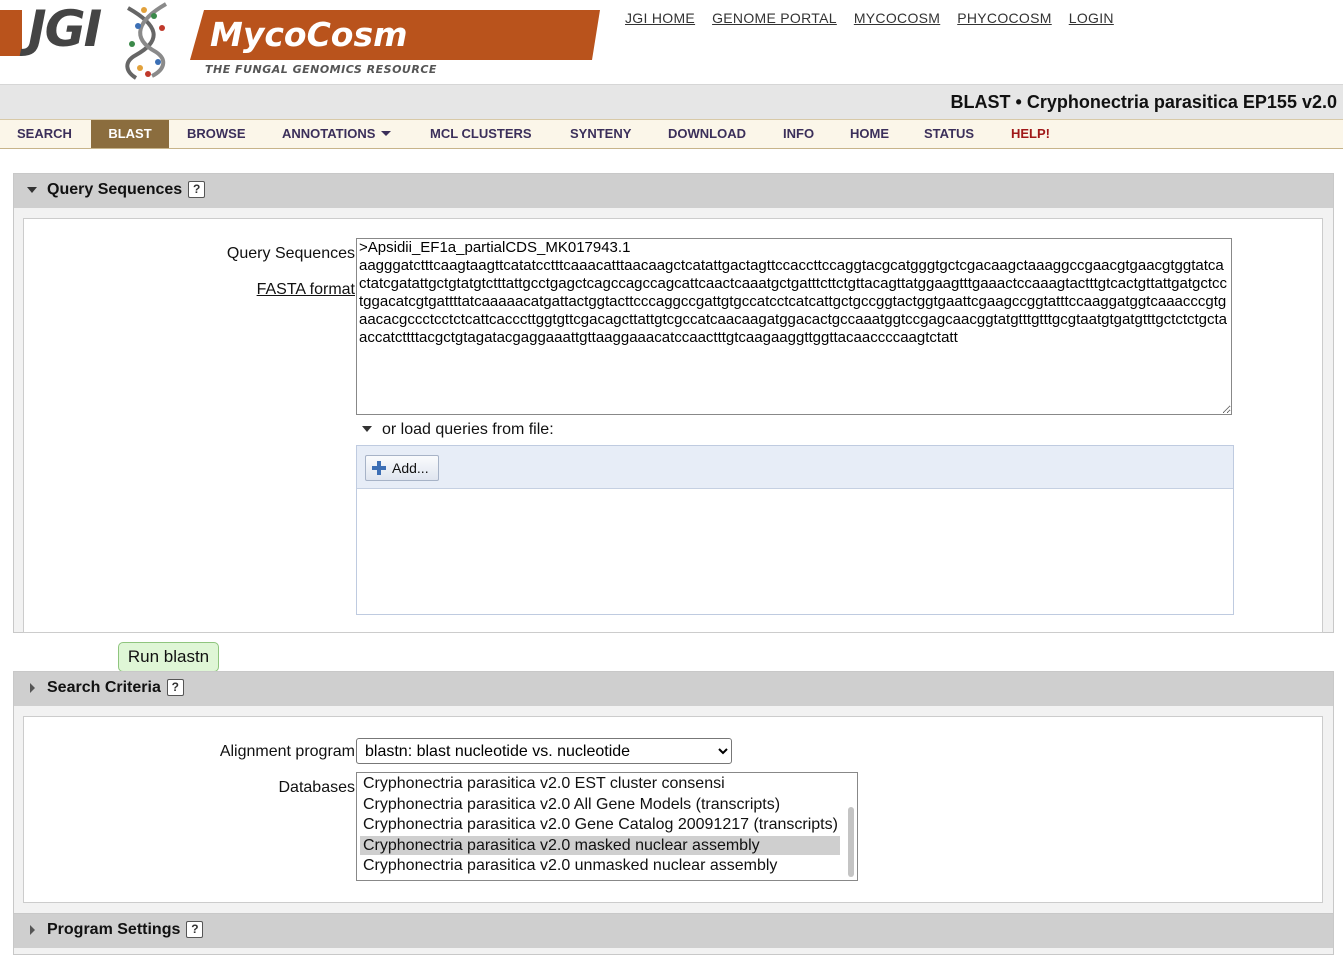 Image resolution: width=1343 pixels, height=955 pixels. Describe the element at coordinates (305, 289) in the screenshot. I see `fasta-format-link-text: FASTA format` at that location.